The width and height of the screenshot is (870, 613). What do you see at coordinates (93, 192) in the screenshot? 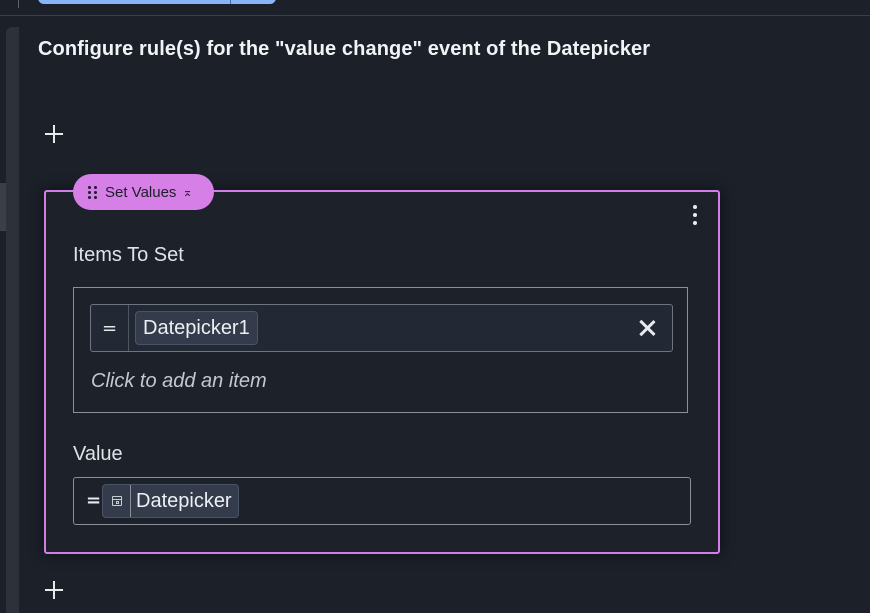
I see `drag-handle-icon` at bounding box center [93, 192].